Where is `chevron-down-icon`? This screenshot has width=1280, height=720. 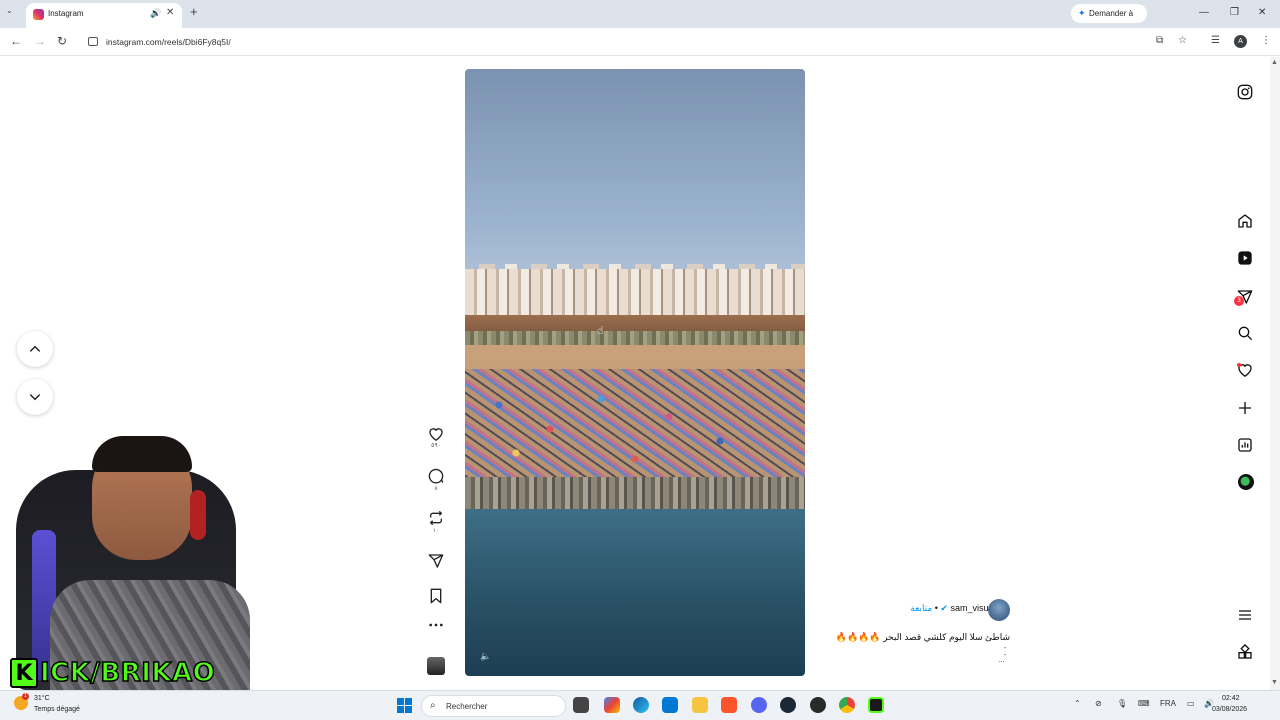
chevron-down-icon is located at coordinates (35, 397).